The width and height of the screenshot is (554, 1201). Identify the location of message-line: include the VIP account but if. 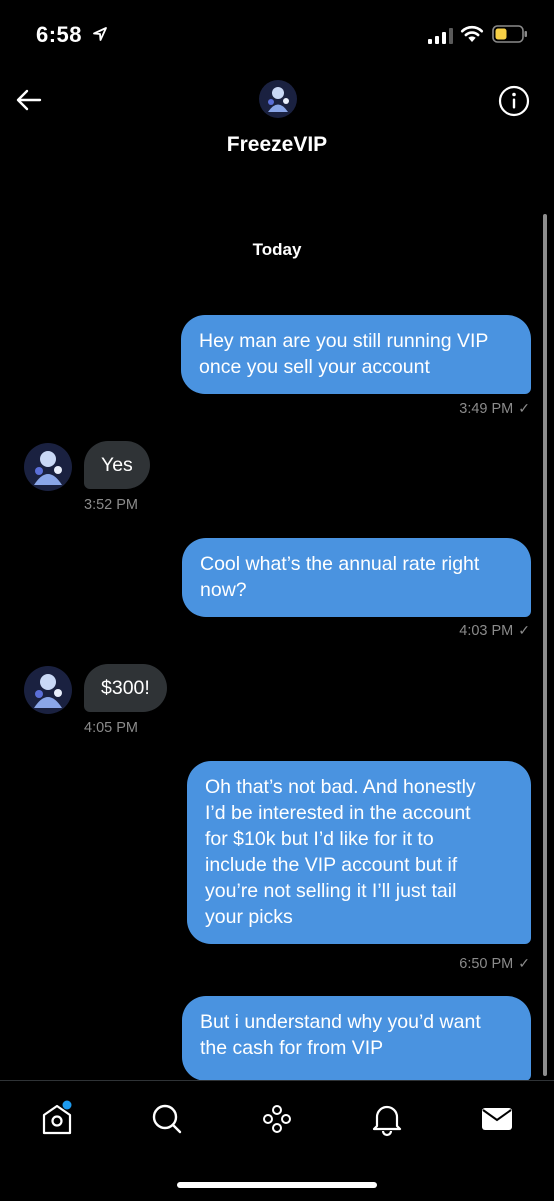
(331, 865).